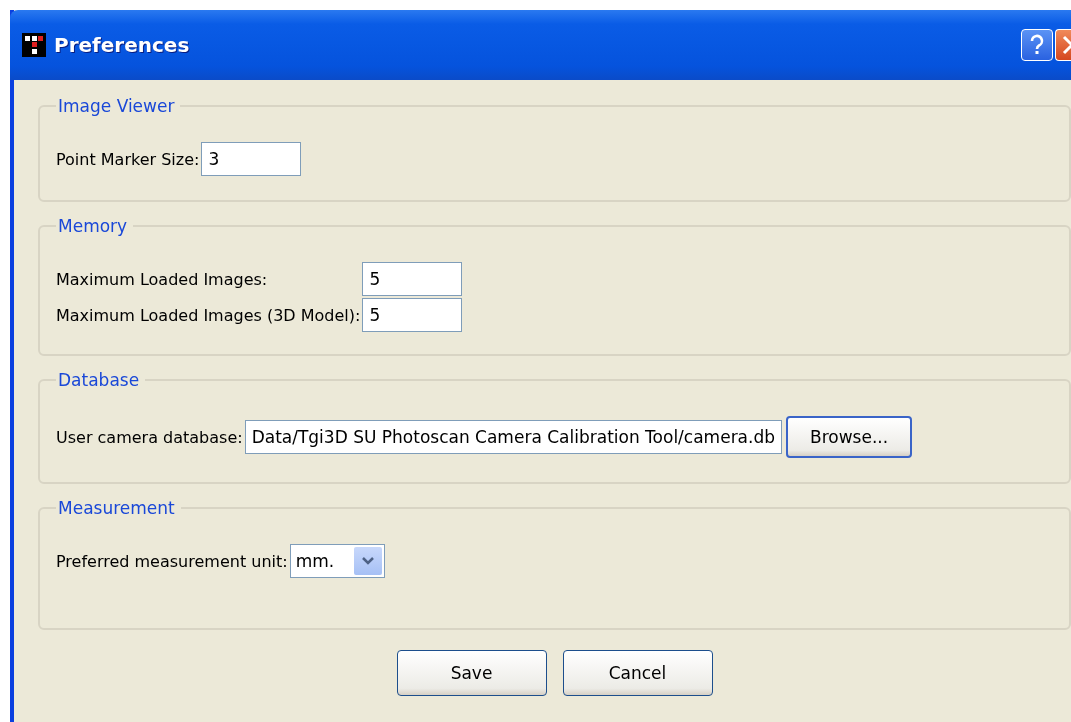 The width and height of the screenshot is (1071, 722). What do you see at coordinates (337, 561) in the screenshot?
I see `unit-dropdown: mm.` at bounding box center [337, 561].